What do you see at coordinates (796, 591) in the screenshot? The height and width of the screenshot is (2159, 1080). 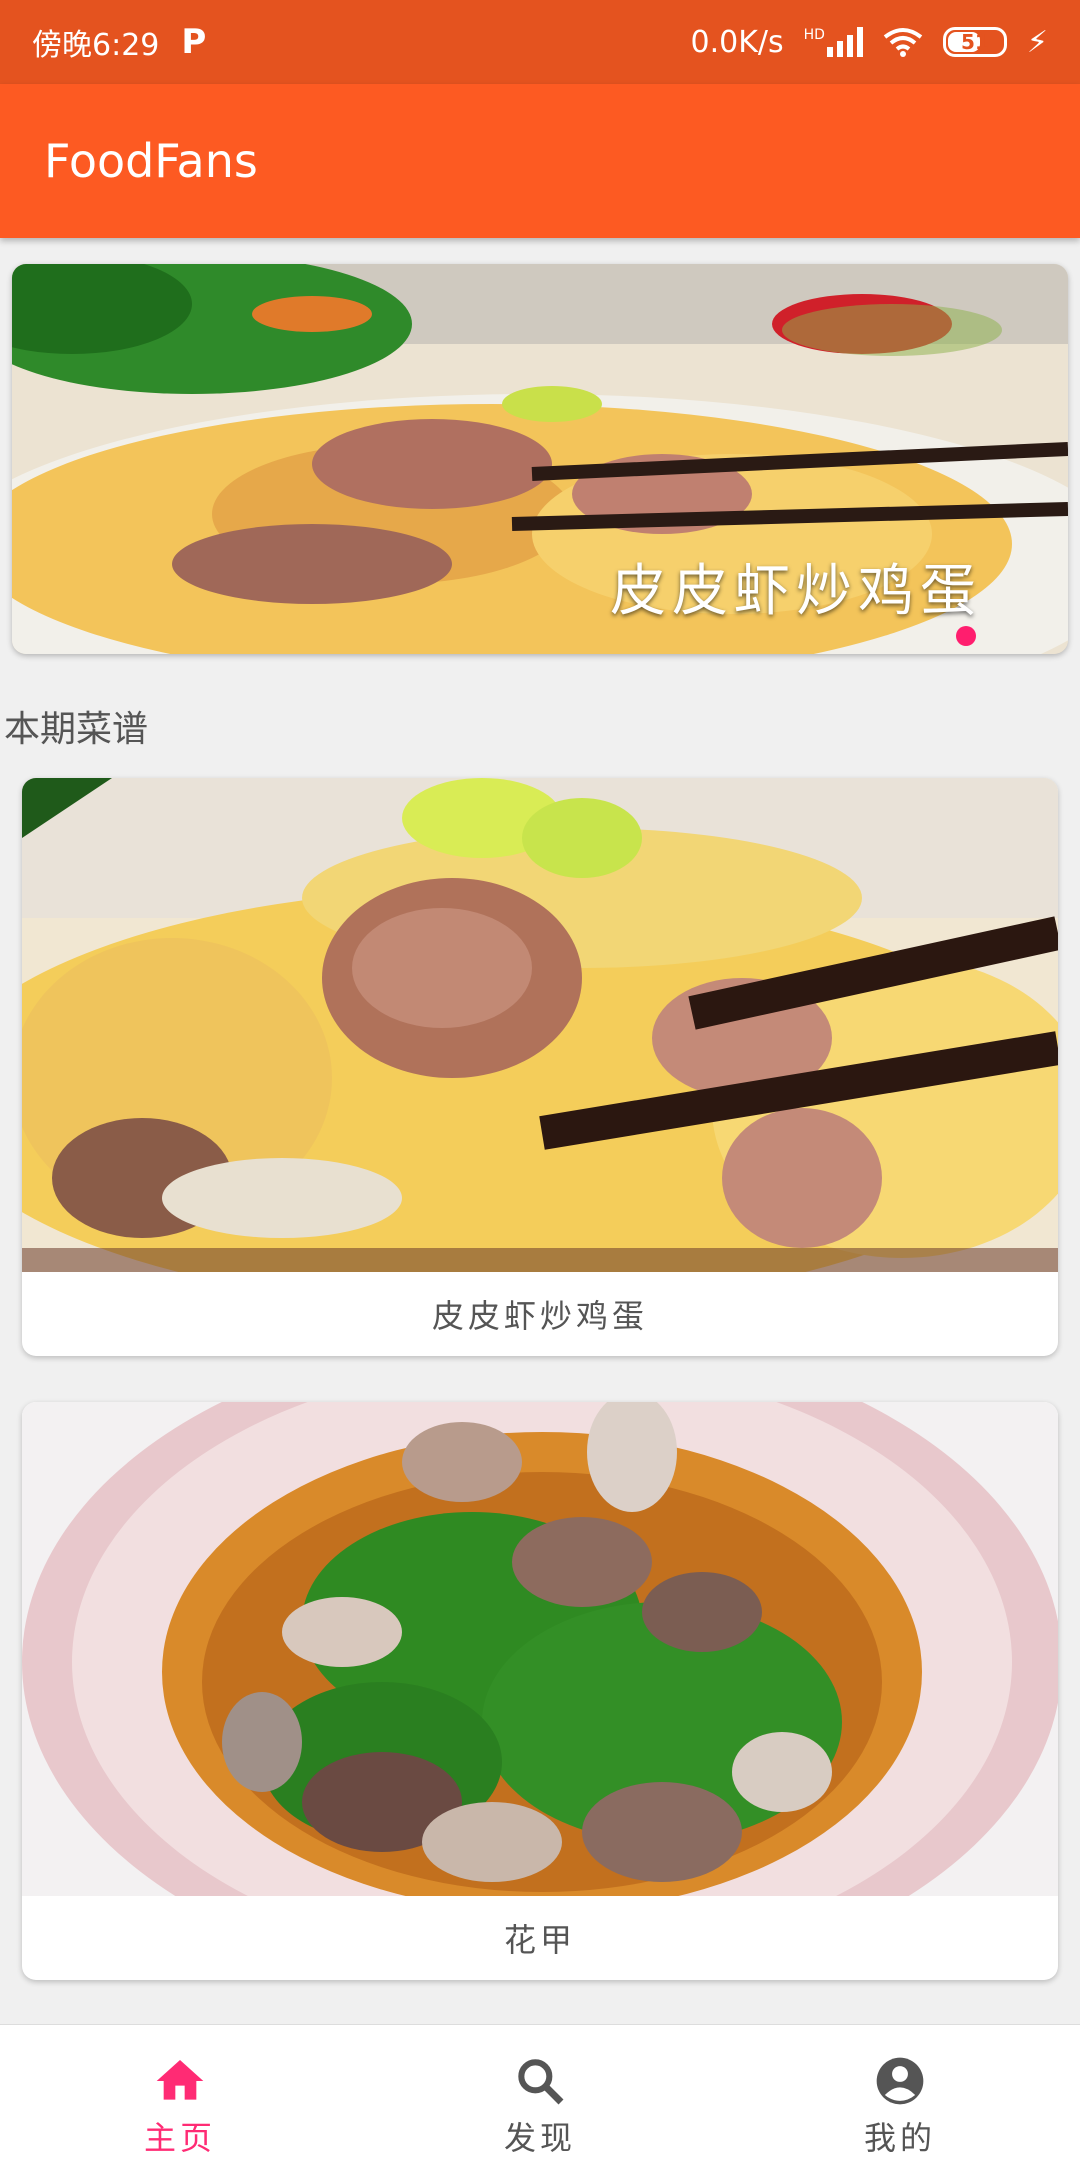 I see `banner-caption: 皮皮虾炒鸡蛋` at bounding box center [796, 591].